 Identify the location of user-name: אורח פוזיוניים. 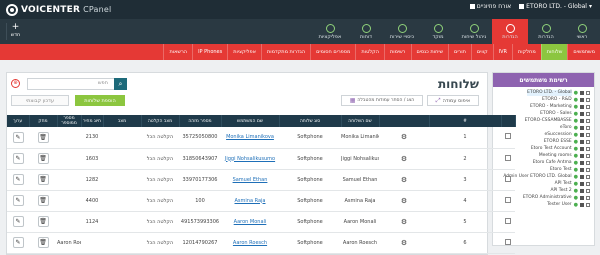
(494, 6).